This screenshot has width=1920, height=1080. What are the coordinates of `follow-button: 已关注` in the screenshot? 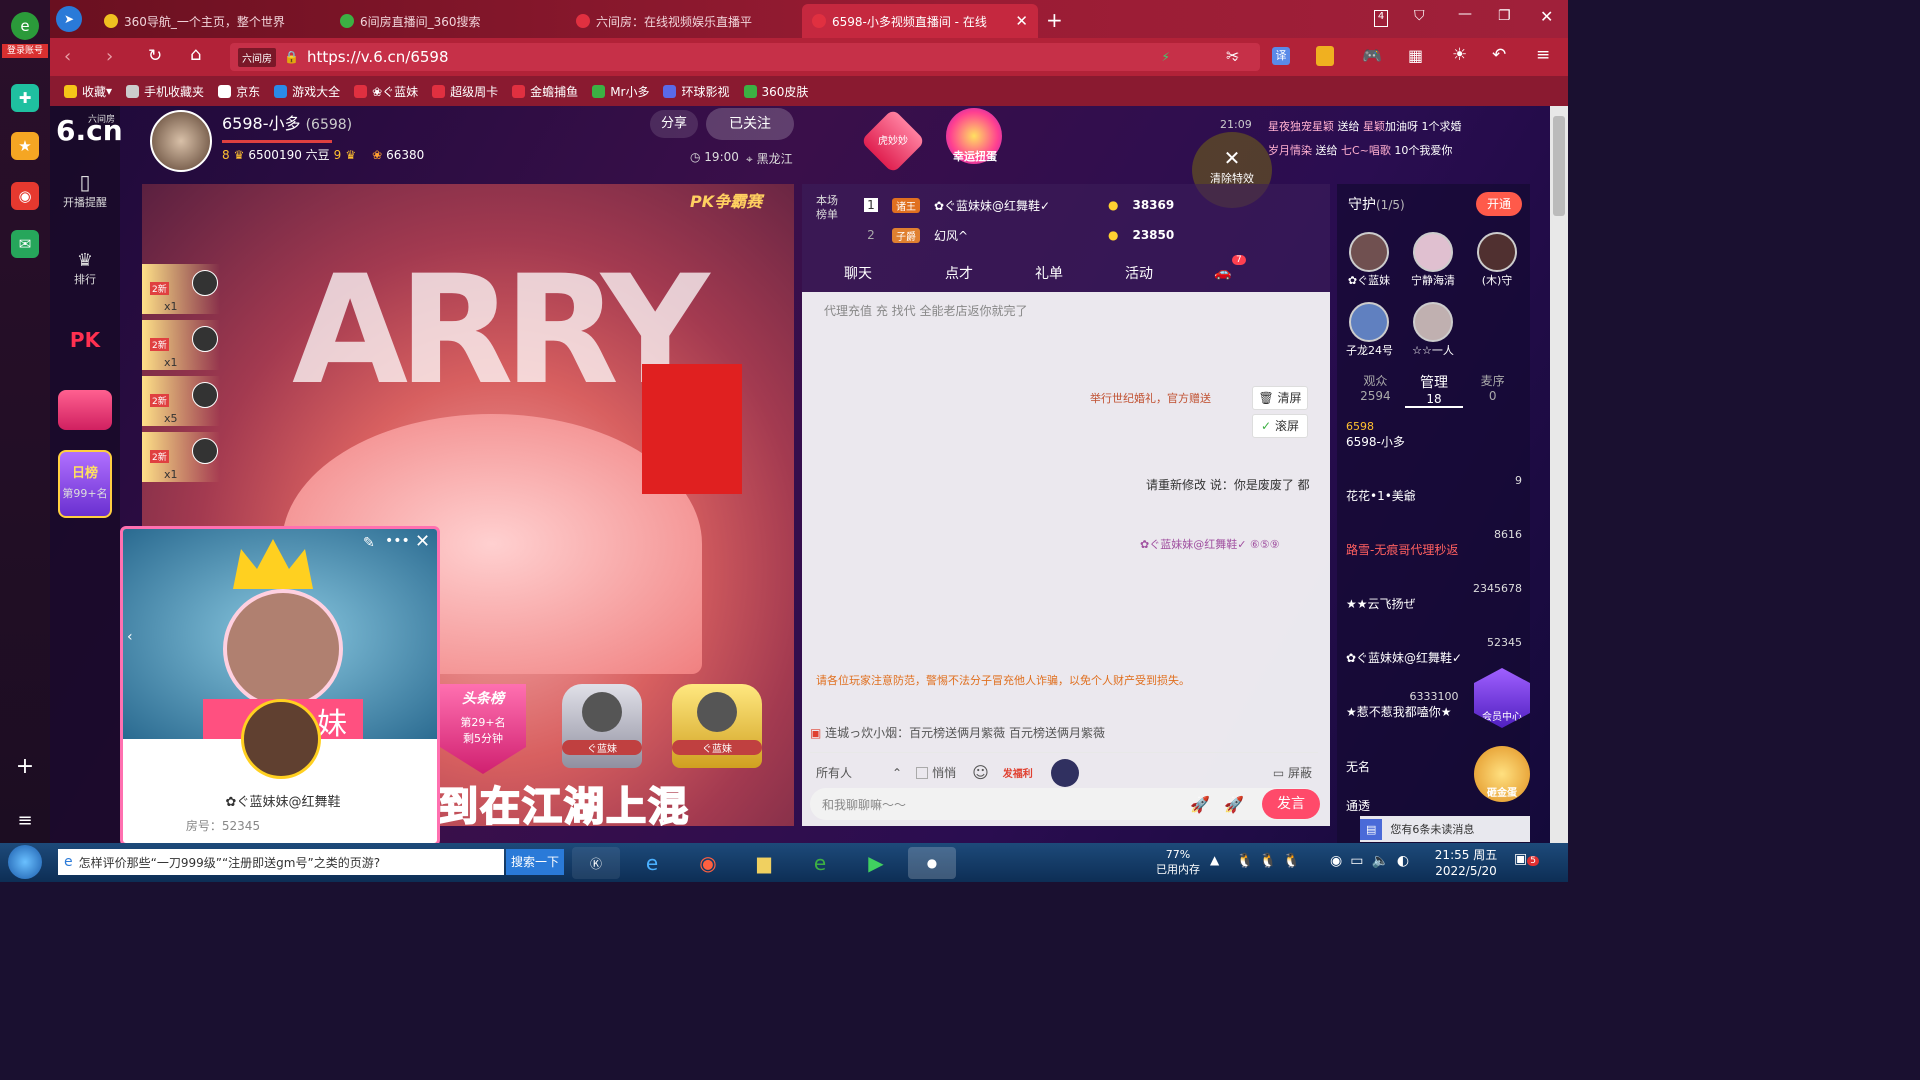 It's located at (750, 124).